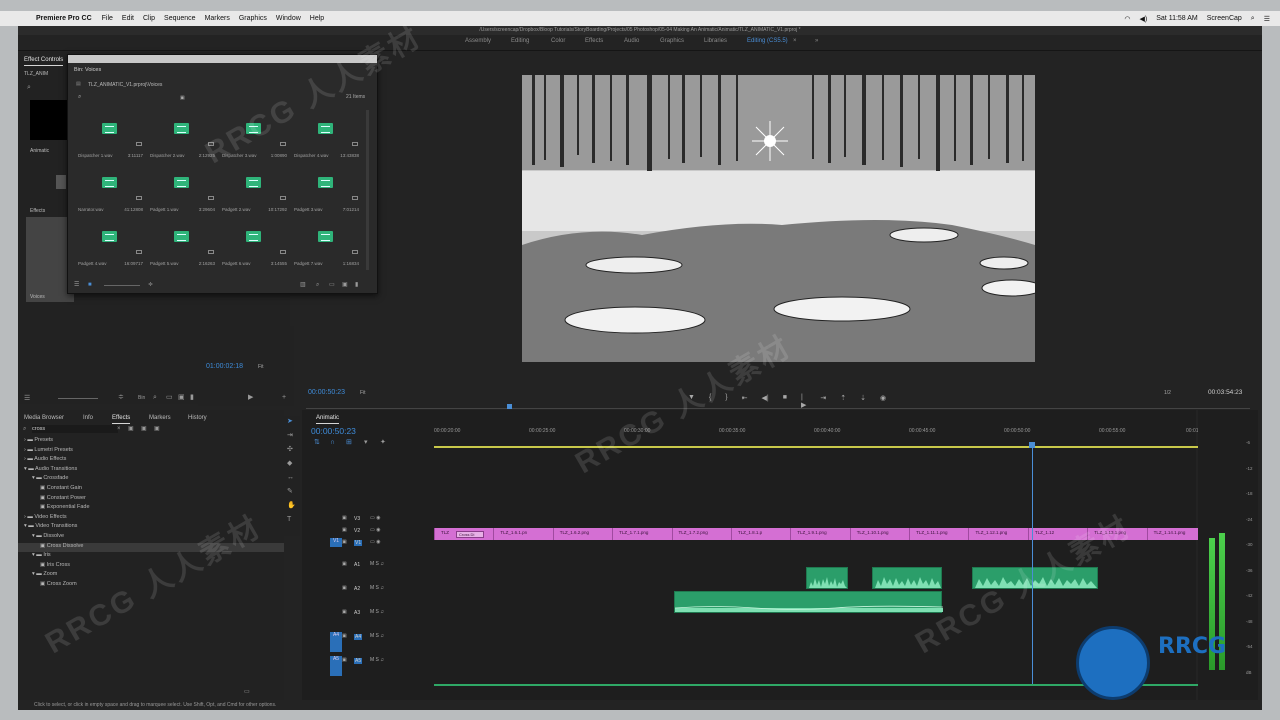 The image size is (1280, 720). I want to click on step-back-icon: ◀|, so click(765, 399).